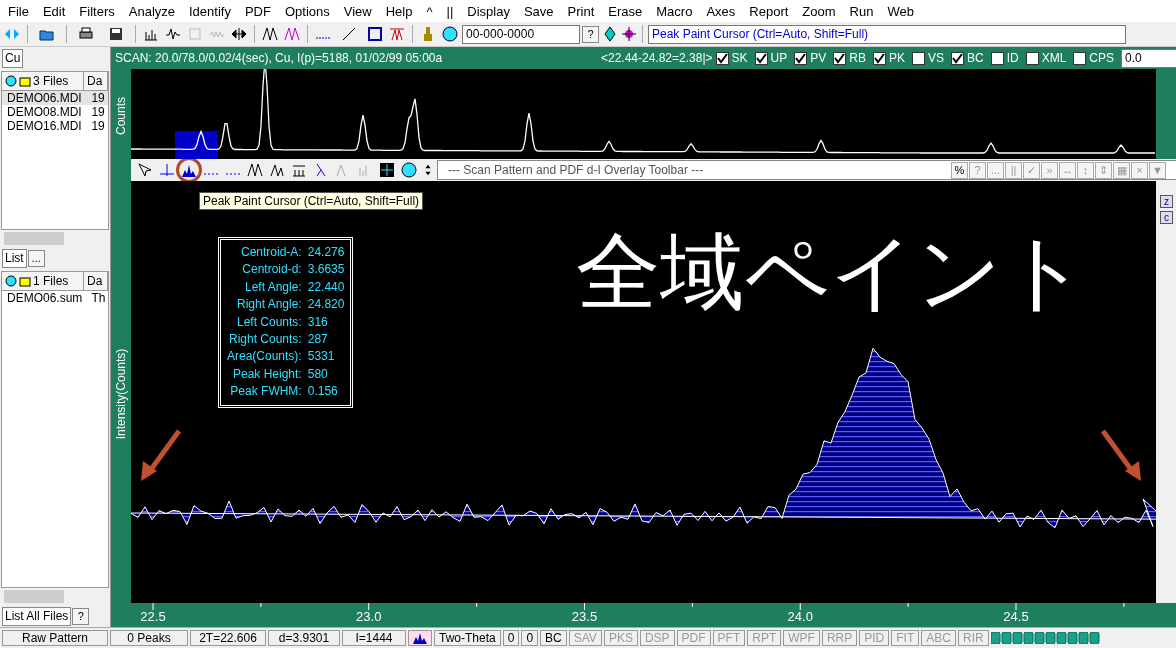  I want to click on caption-text: 全域ペイント, so click(832, 272).